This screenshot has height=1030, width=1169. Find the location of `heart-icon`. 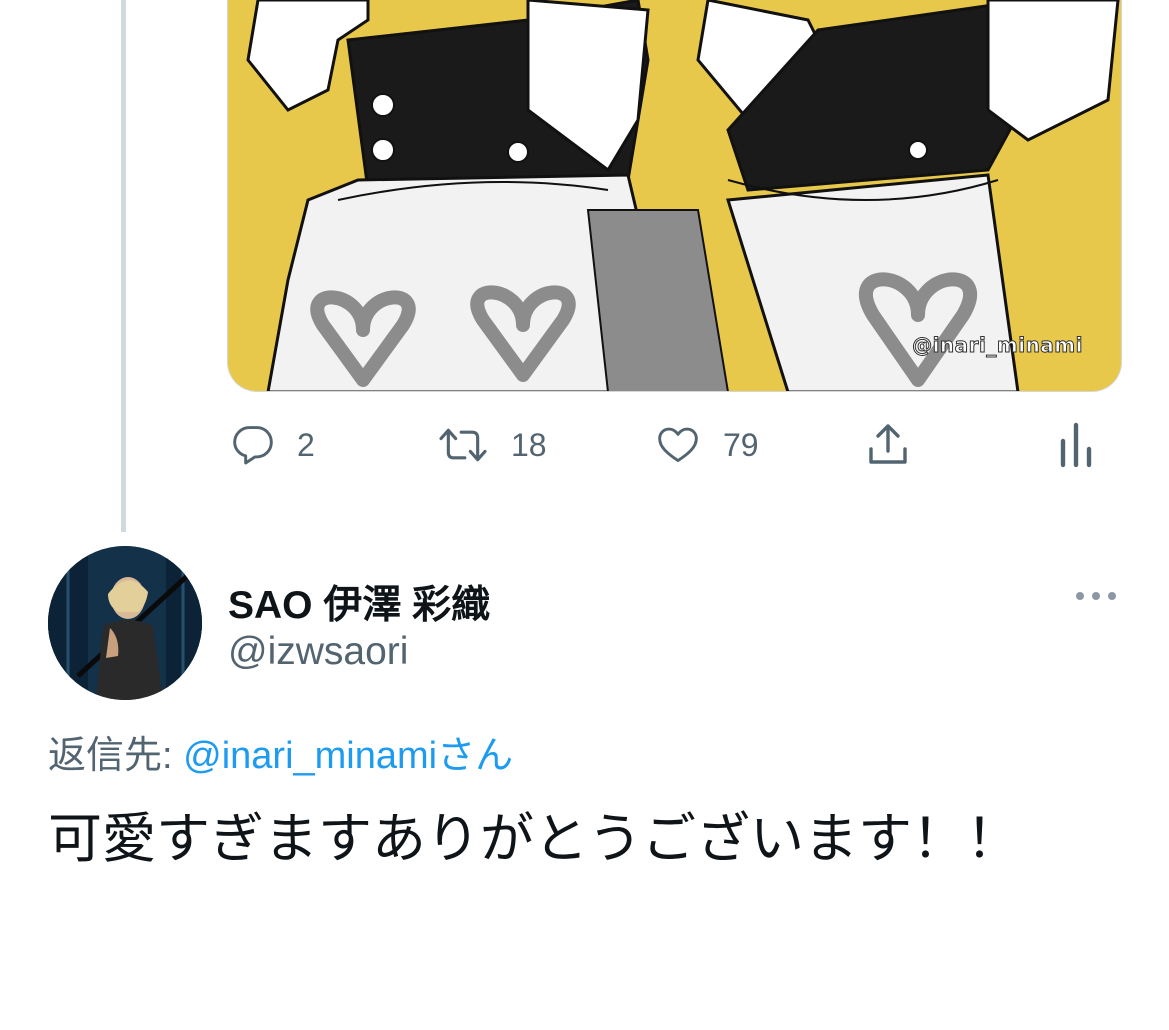

heart-icon is located at coordinates (678, 445).